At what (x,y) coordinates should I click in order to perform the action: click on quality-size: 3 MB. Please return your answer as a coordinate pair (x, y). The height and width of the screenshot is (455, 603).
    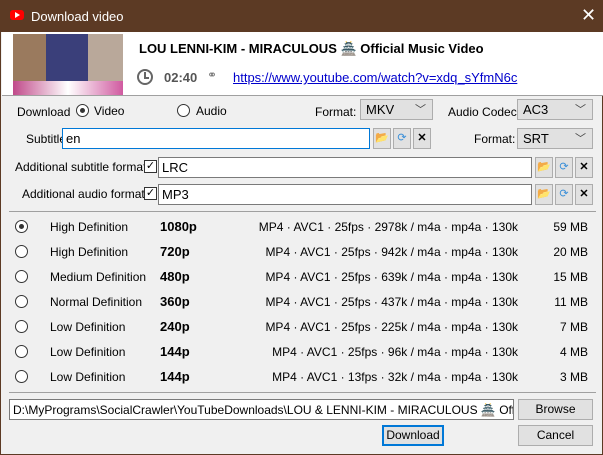
    Looking at the image, I should click on (573, 377).